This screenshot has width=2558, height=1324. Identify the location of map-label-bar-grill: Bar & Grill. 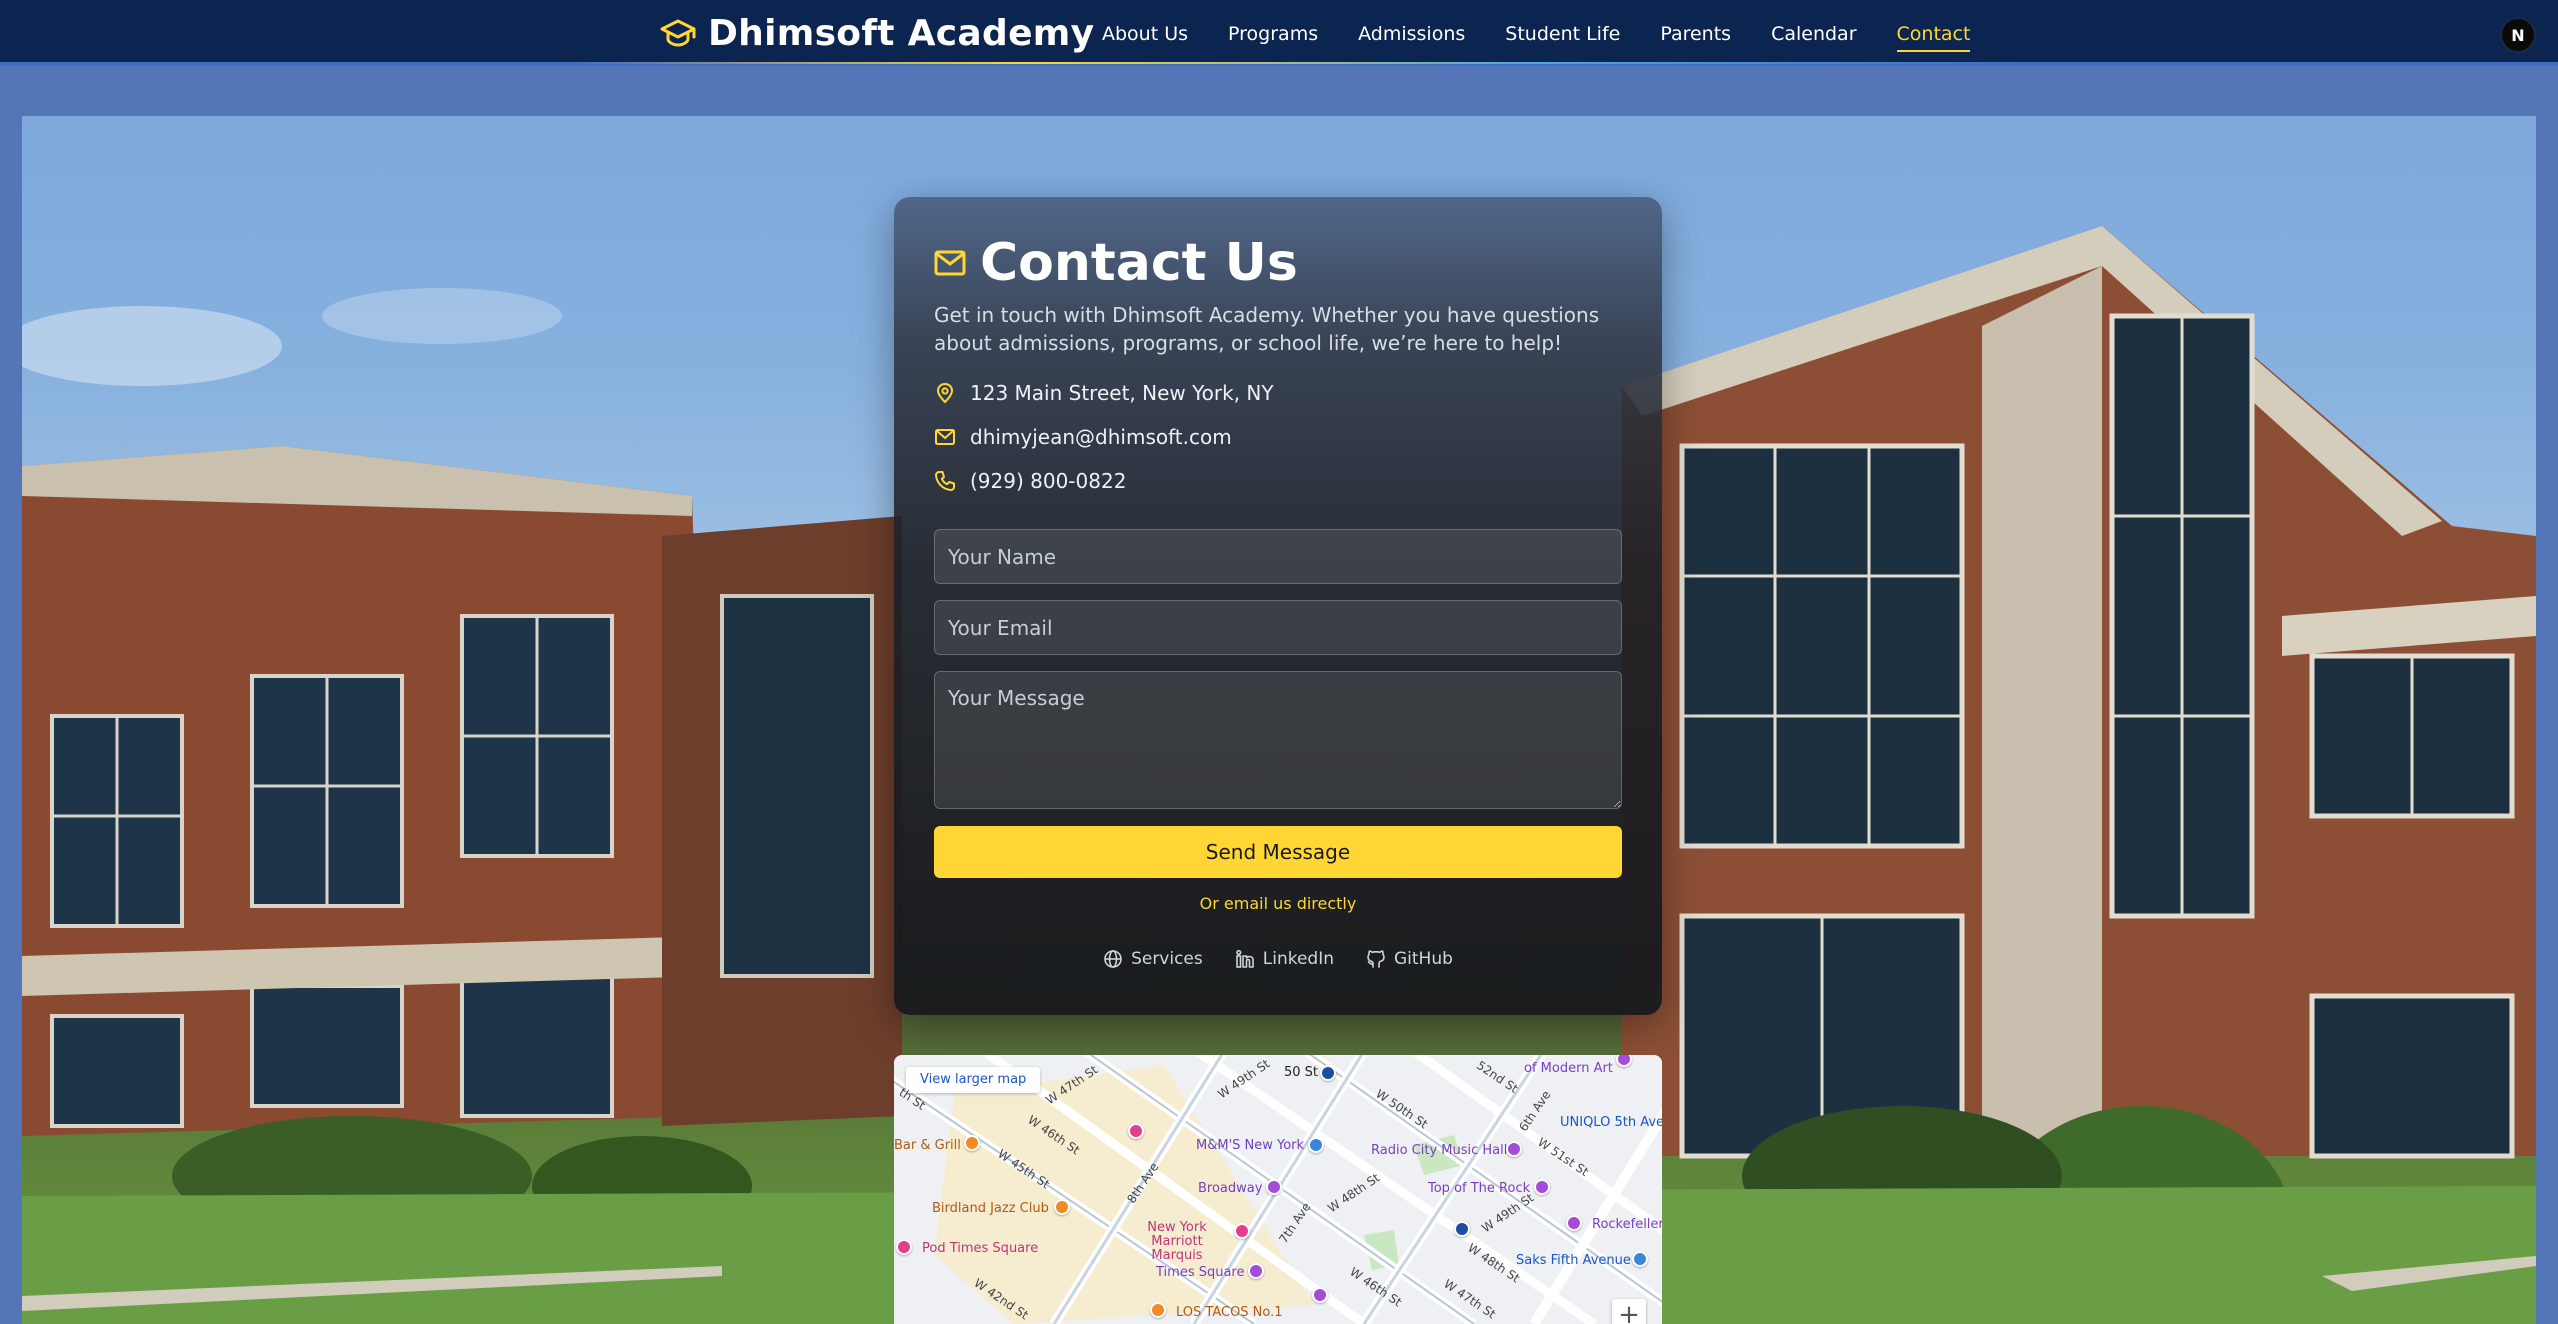
(927, 1145).